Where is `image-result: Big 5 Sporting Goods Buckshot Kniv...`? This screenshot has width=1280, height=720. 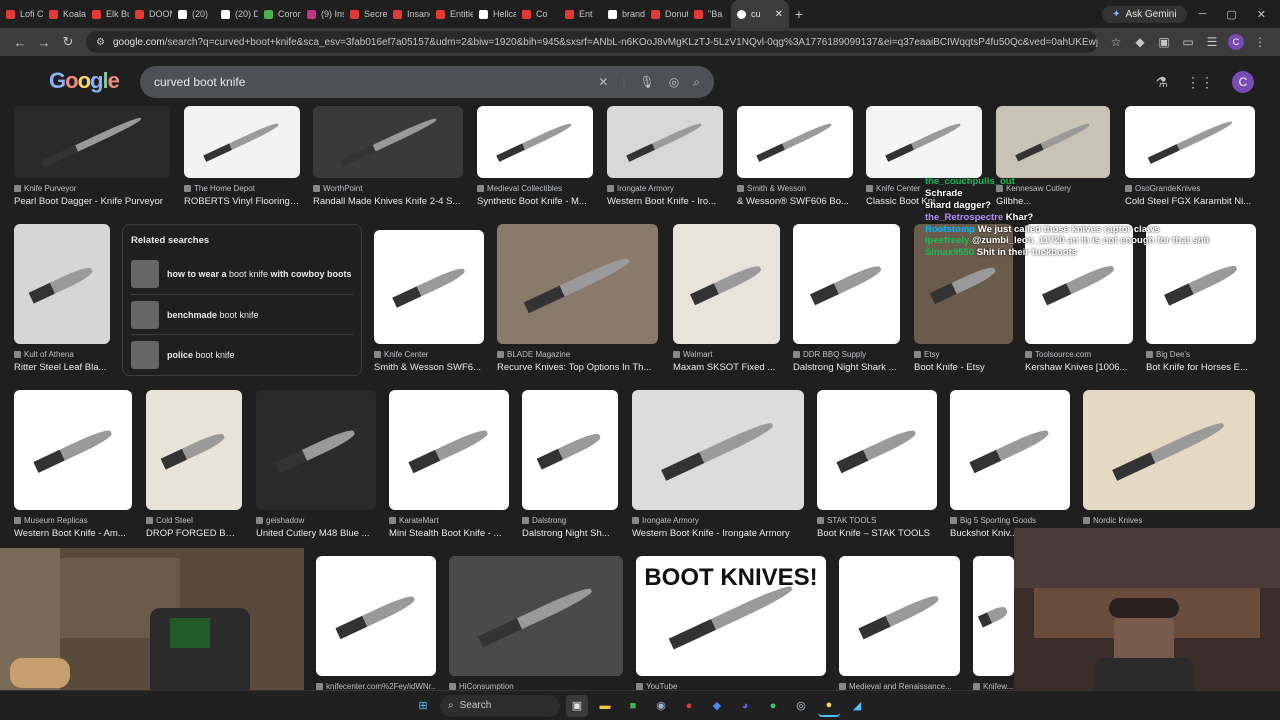 image-result: Big 5 Sporting Goods Buckshot Kniv... is located at coordinates (1010, 464).